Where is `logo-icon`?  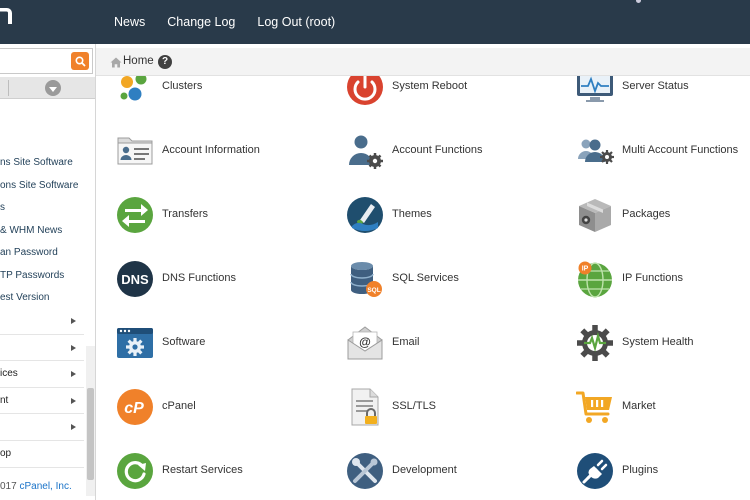 logo-icon is located at coordinates (6, 16).